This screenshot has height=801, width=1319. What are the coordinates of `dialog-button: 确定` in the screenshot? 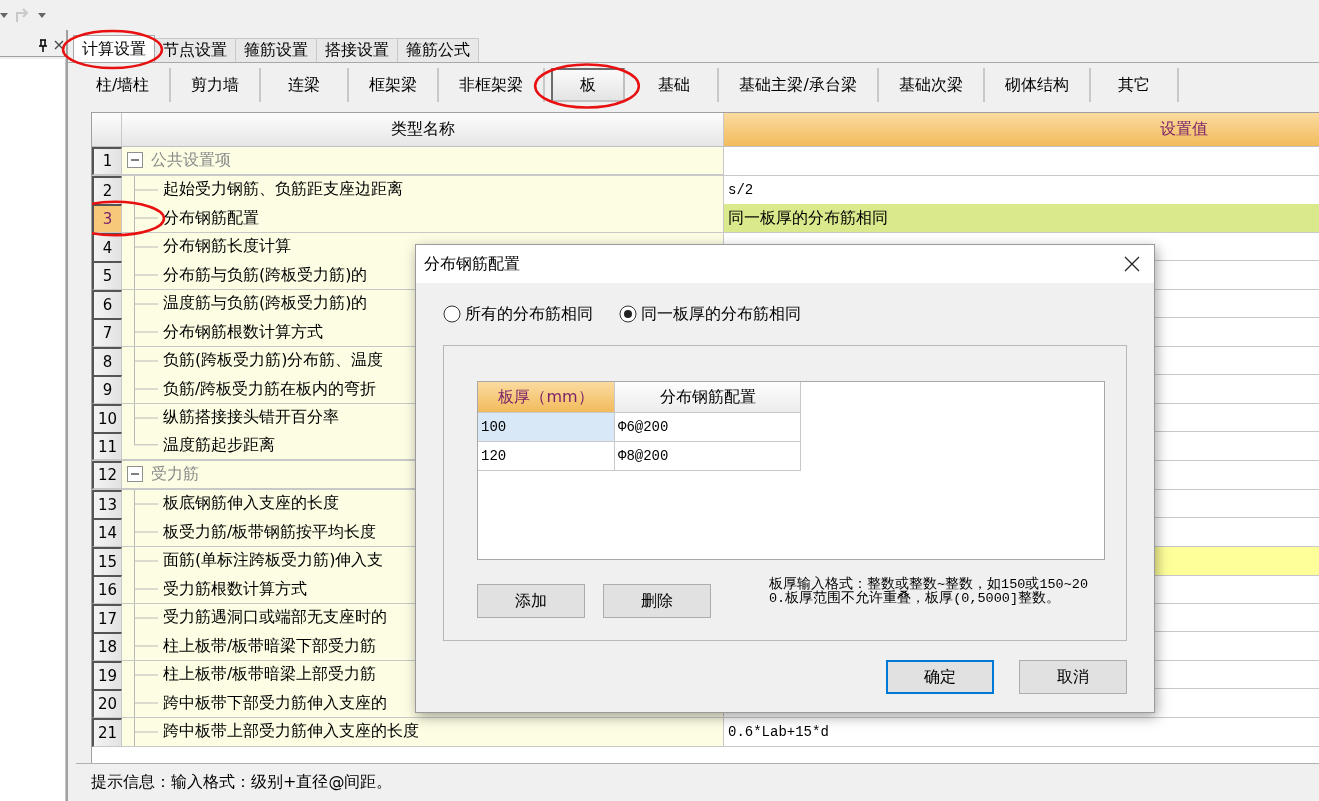 It's located at (940, 677).